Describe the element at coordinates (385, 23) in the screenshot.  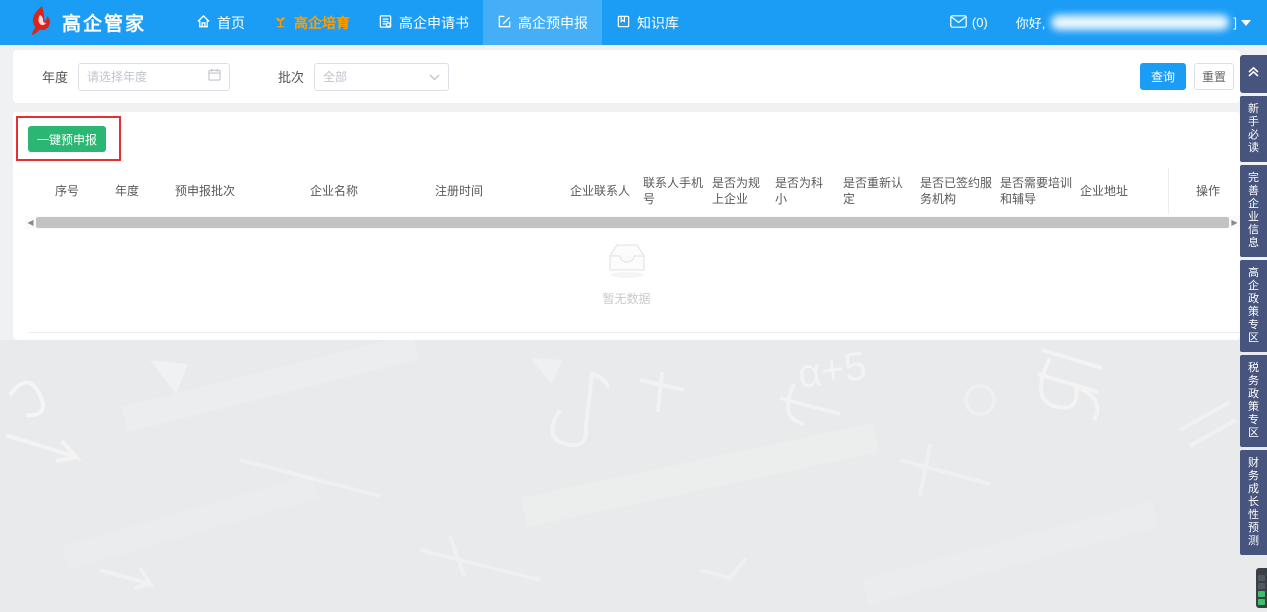
I see `document-icon` at that location.